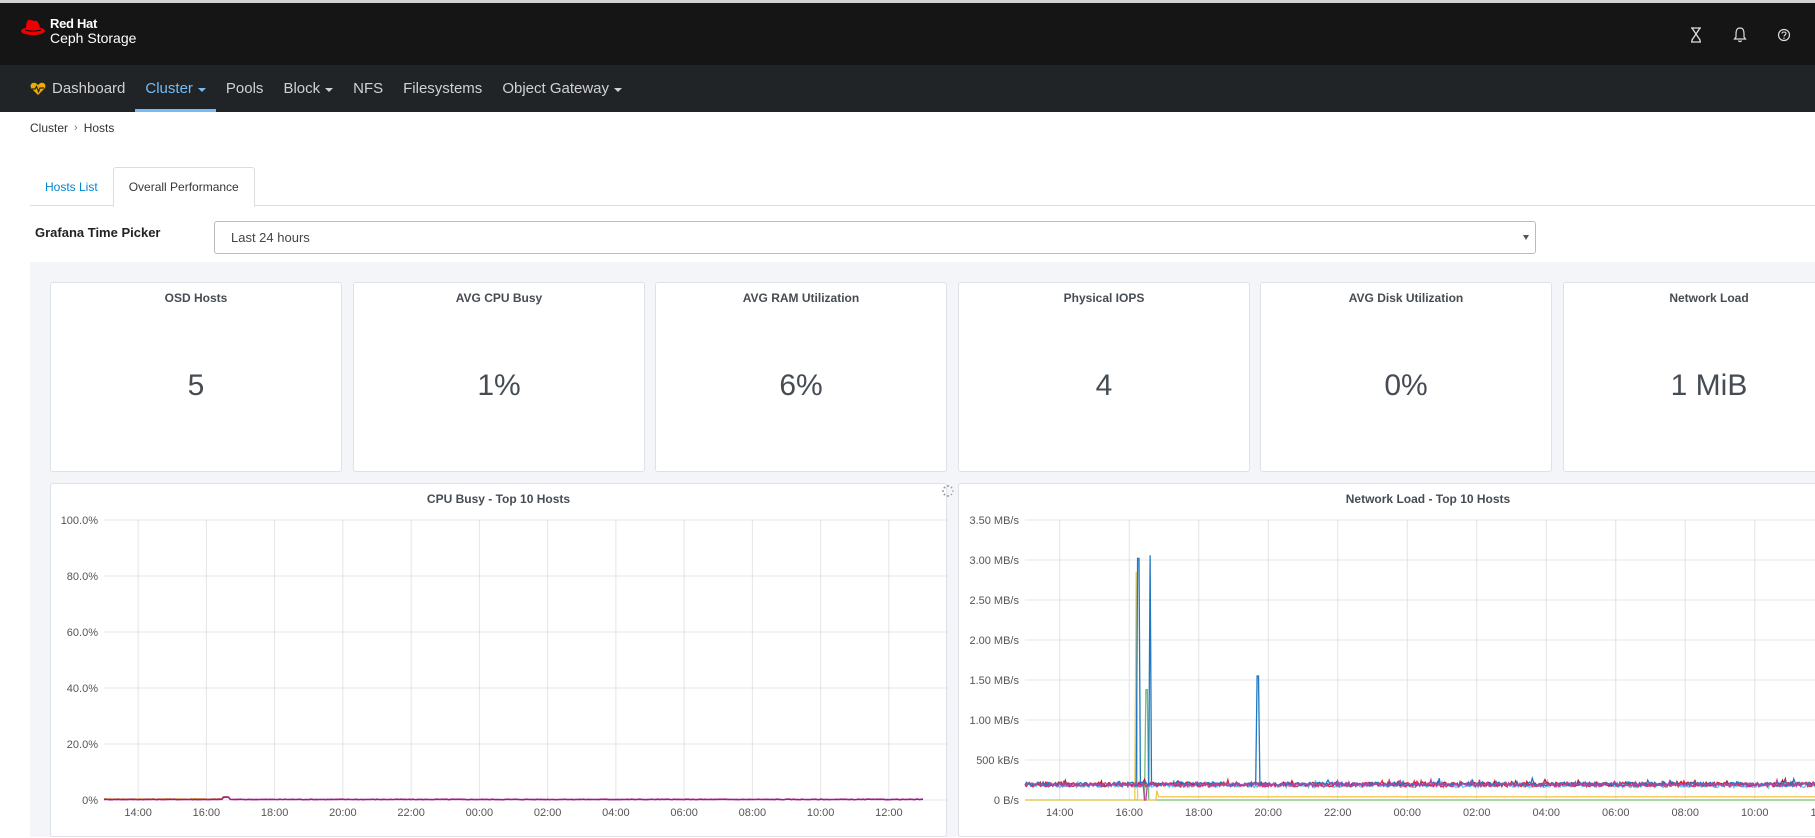 The width and height of the screenshot is (1815, 838). I want to click on y-tick-label: 1.00 MB/s, so click(994, 721).